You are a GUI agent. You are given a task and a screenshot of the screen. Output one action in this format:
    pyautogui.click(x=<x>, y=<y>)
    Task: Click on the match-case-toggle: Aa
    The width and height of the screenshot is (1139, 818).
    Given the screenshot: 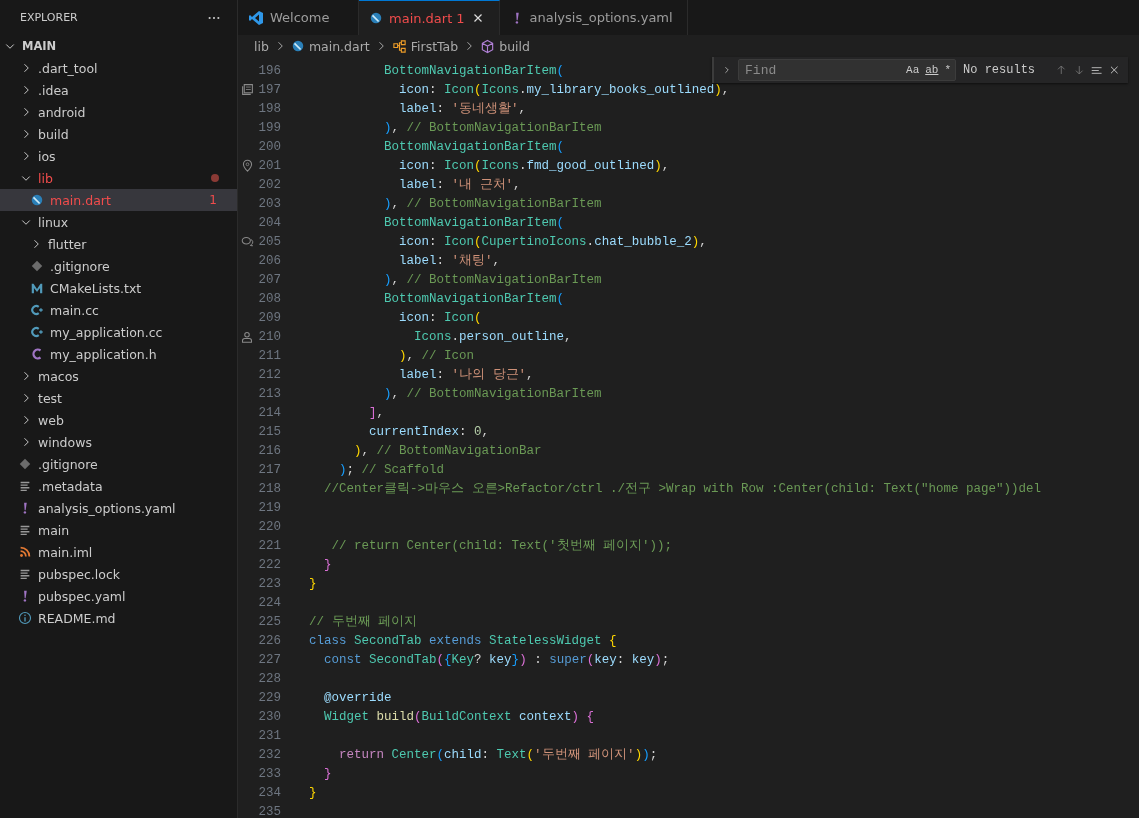 What is the action you would take?
    pyautogui.click(x=913, y=70)
    